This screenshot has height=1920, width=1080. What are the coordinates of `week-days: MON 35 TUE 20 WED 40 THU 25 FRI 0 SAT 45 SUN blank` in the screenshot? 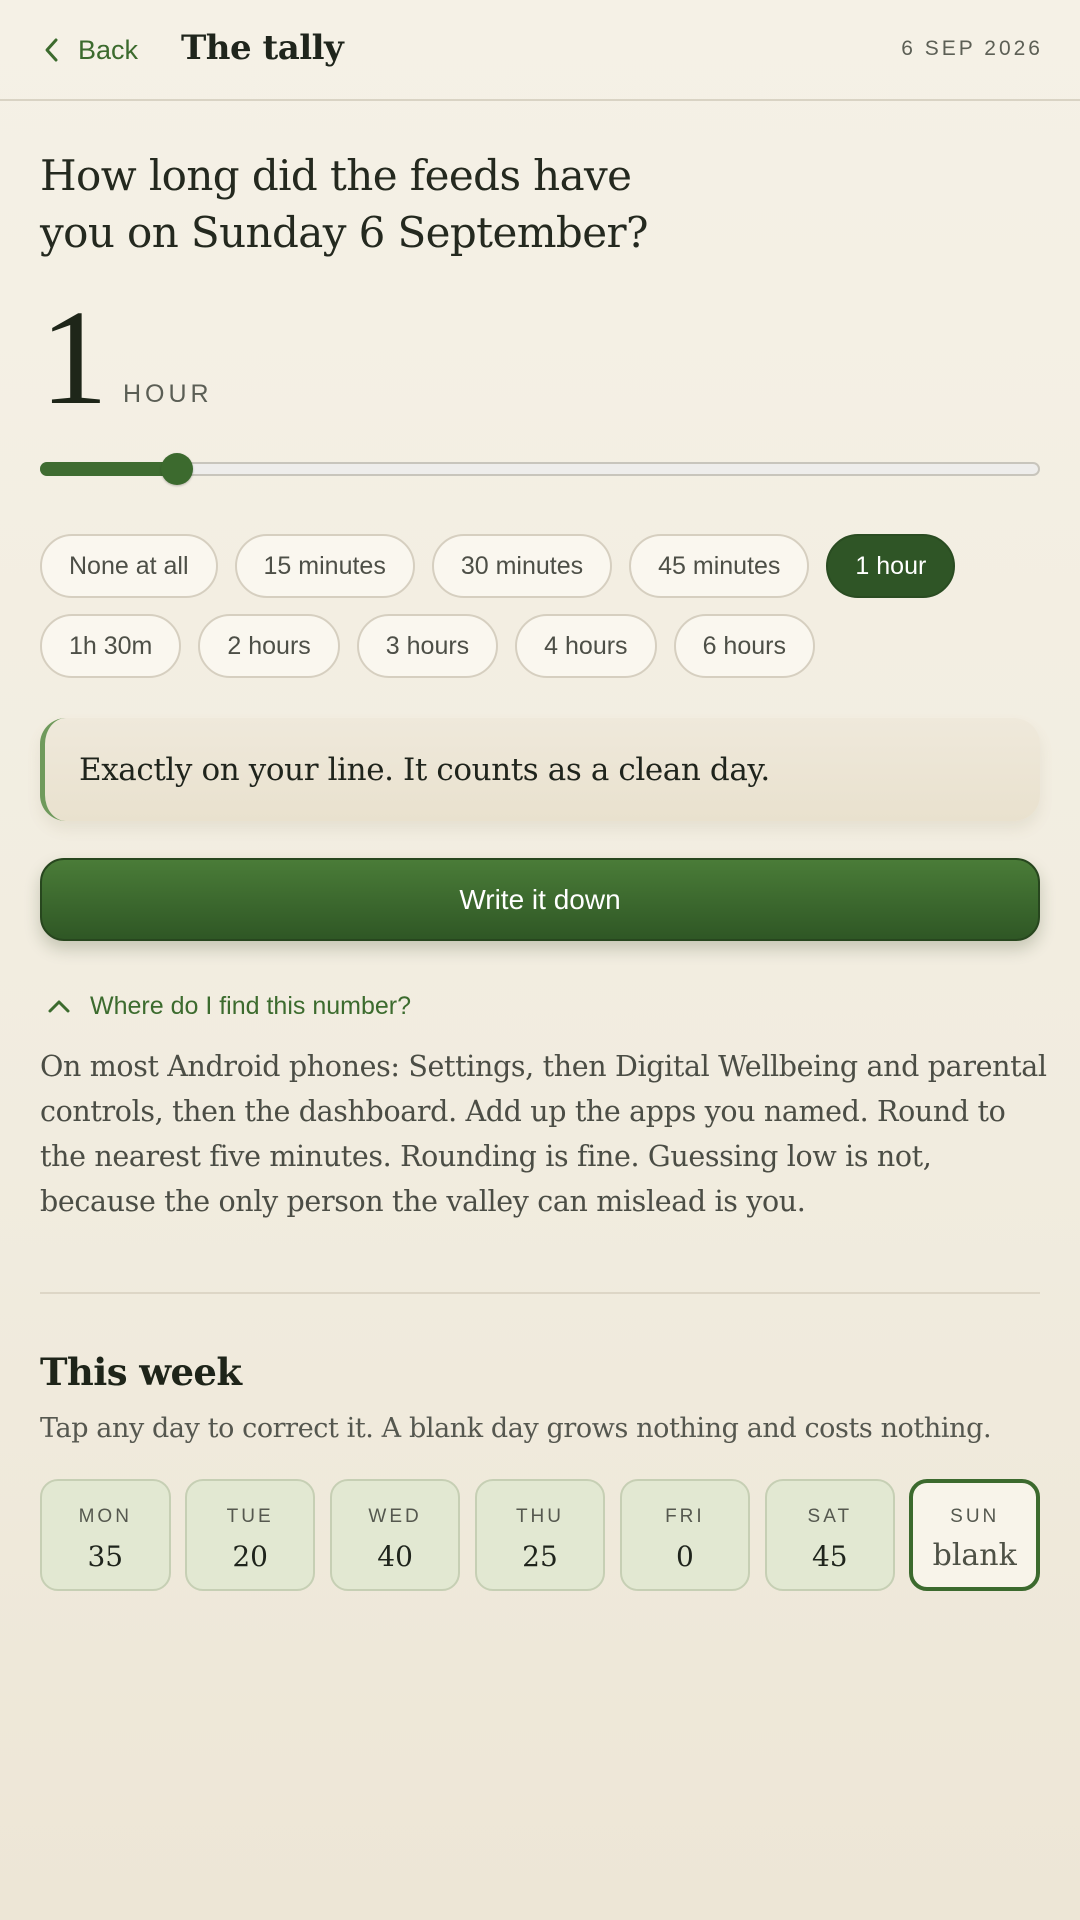 It's located at (540, 1535).